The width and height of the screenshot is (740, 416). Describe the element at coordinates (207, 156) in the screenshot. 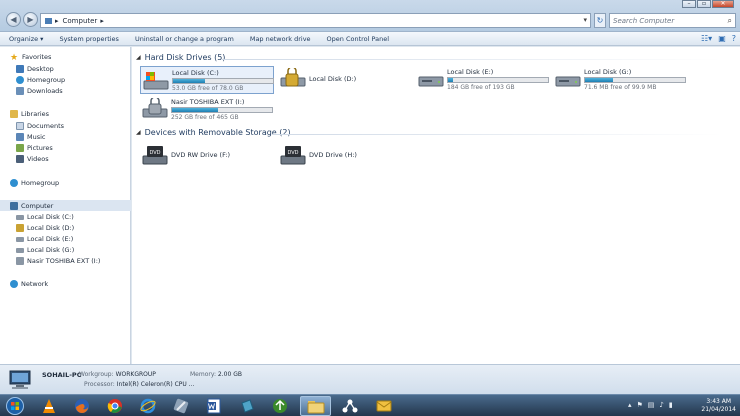

I see `drive-f: DVD DVD RW Drive (F:)` at that location.